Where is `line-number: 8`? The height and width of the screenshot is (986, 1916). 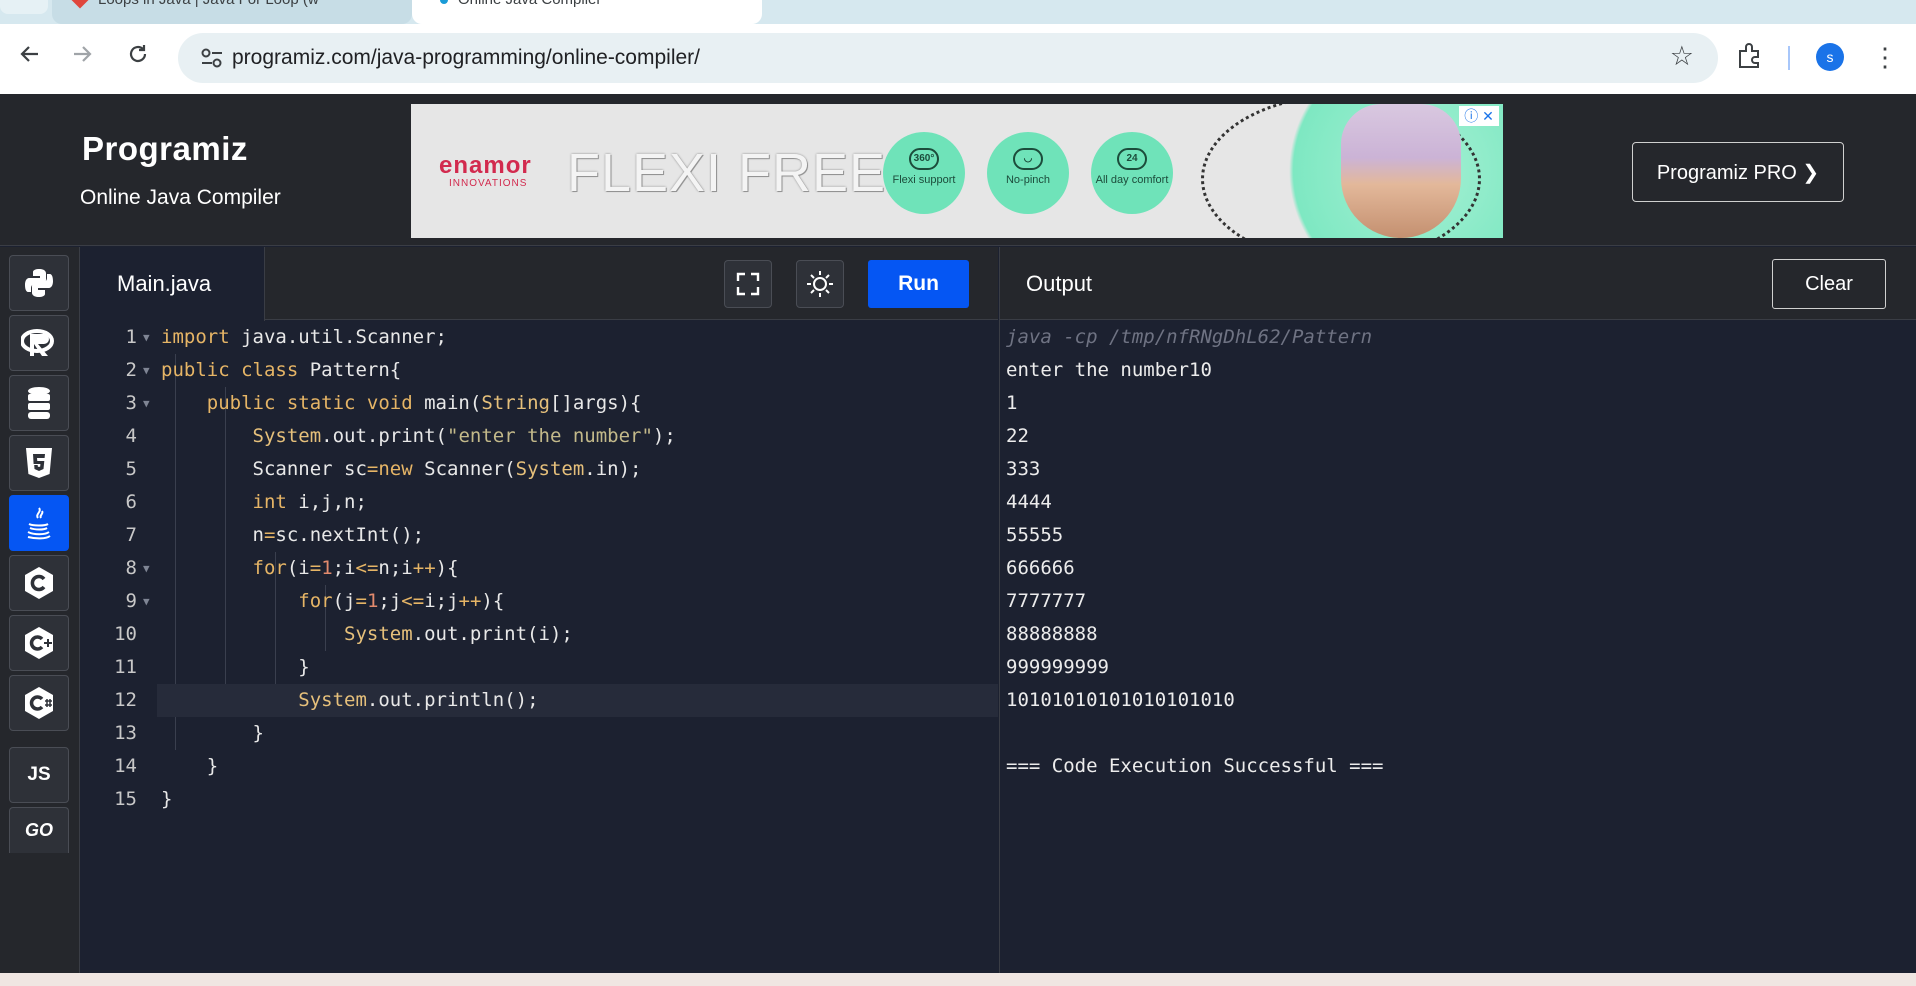
line-number: 8 is located at coordinates (131, 568).